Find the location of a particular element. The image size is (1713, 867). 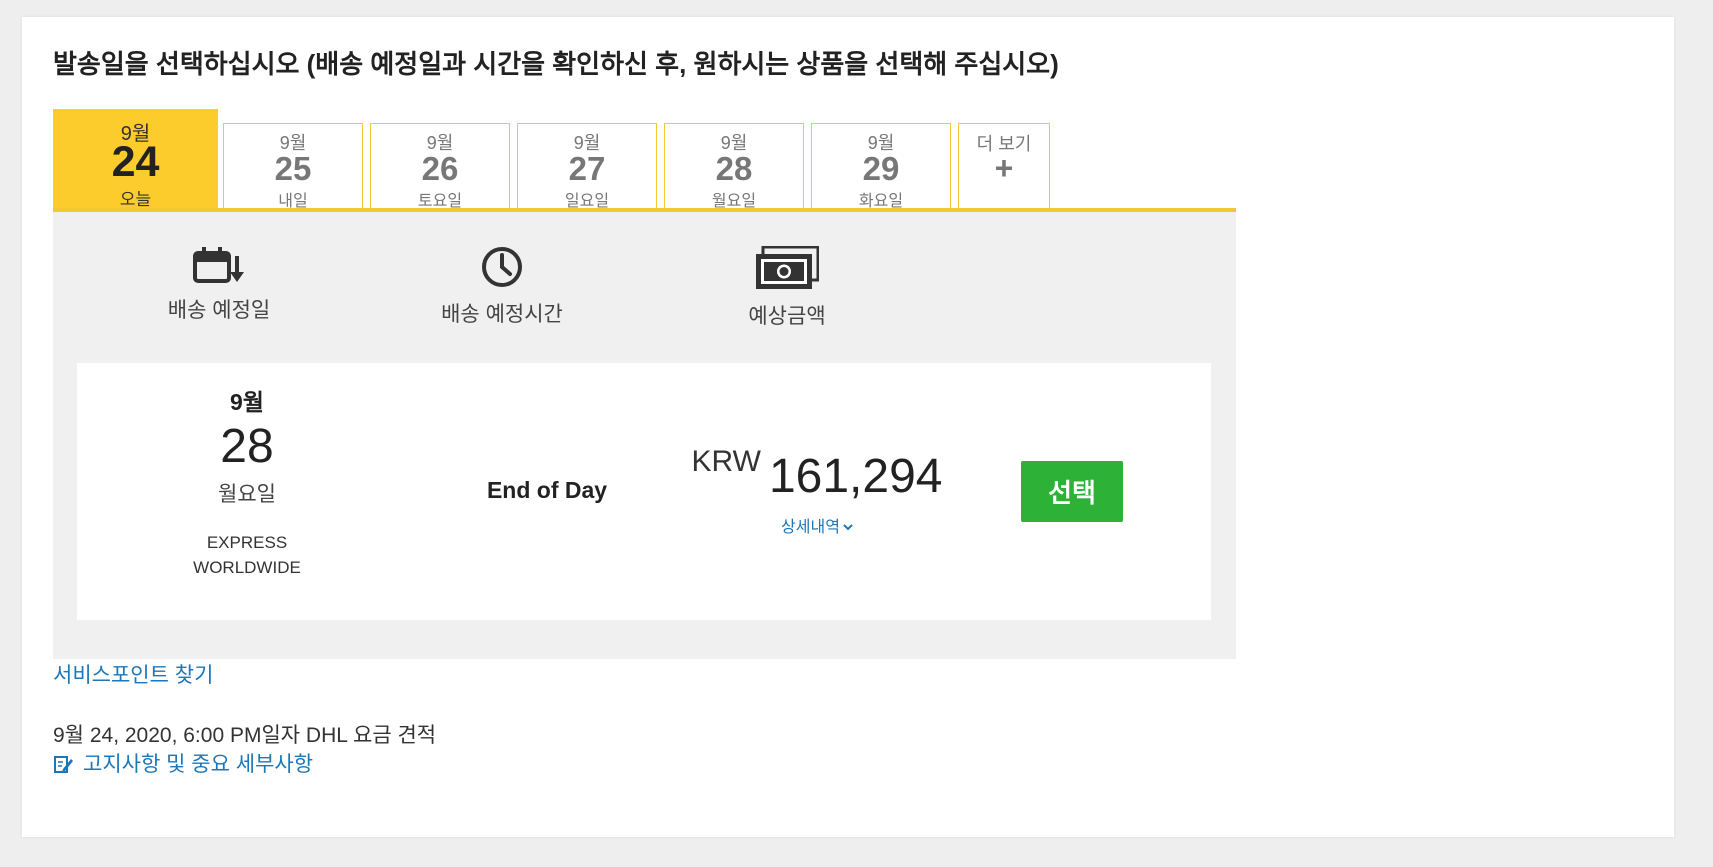

date-tab-0: 9월 24 오늘 is located at coordinates (135, 159).